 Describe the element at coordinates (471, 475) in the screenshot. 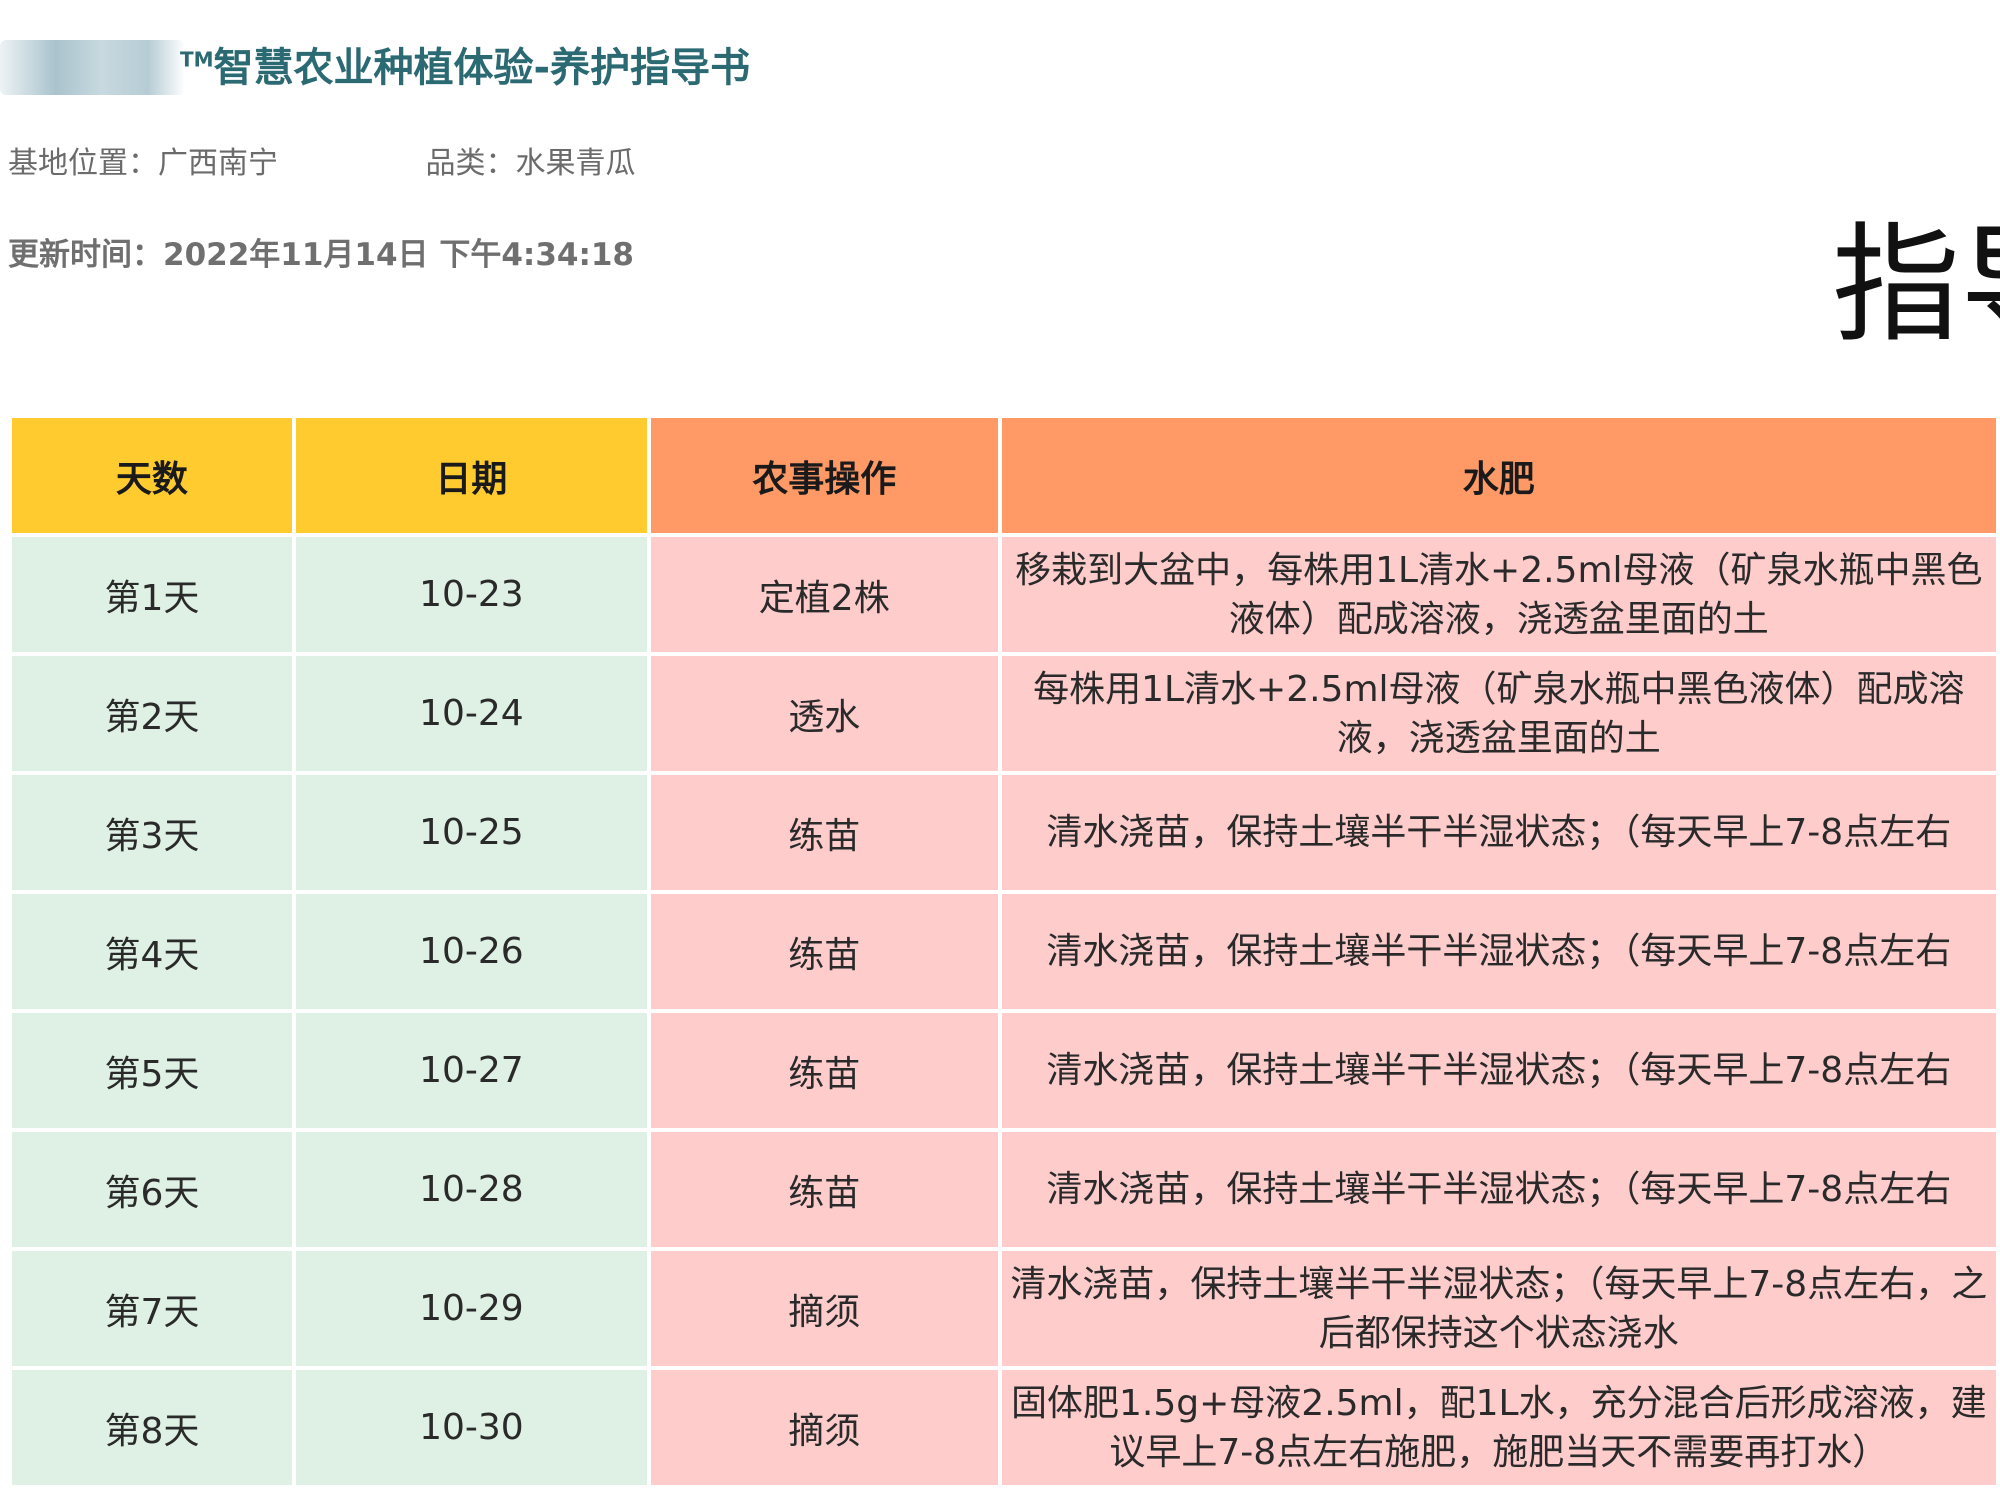

I see `header-date: 日期` at that location.